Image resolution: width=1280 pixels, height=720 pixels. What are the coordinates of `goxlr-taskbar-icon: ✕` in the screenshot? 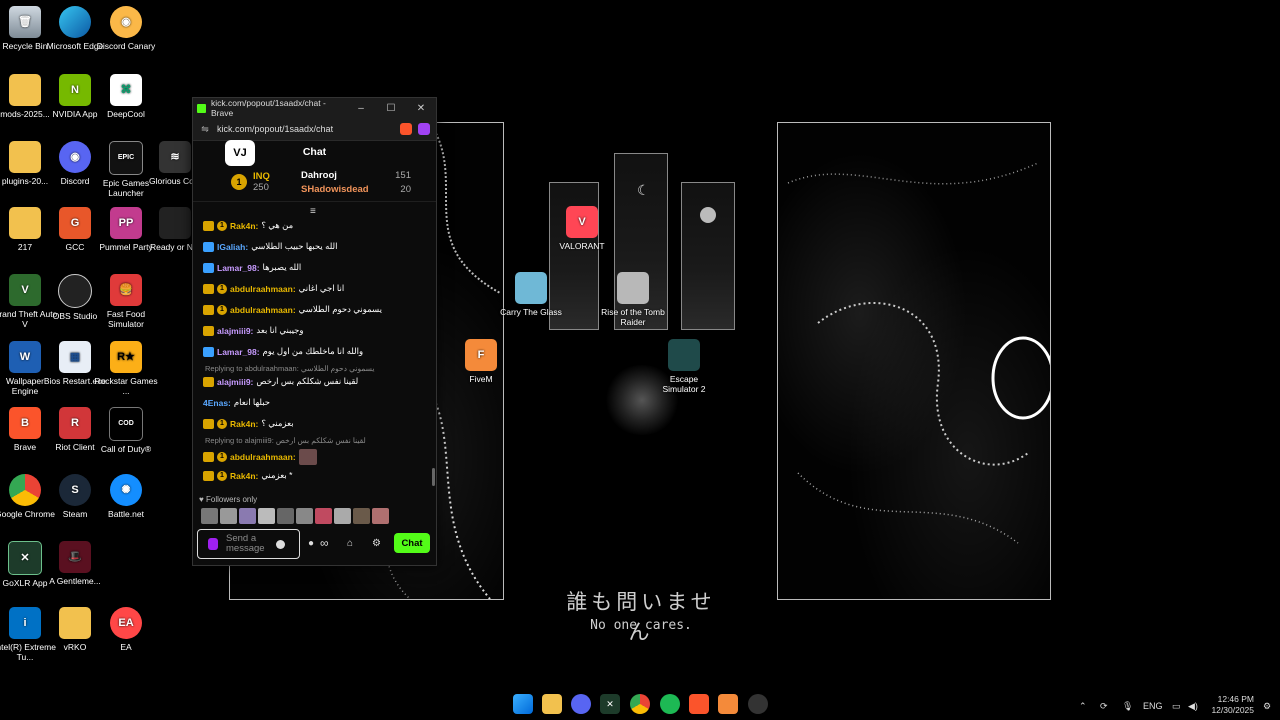 It's located at (610, 704).